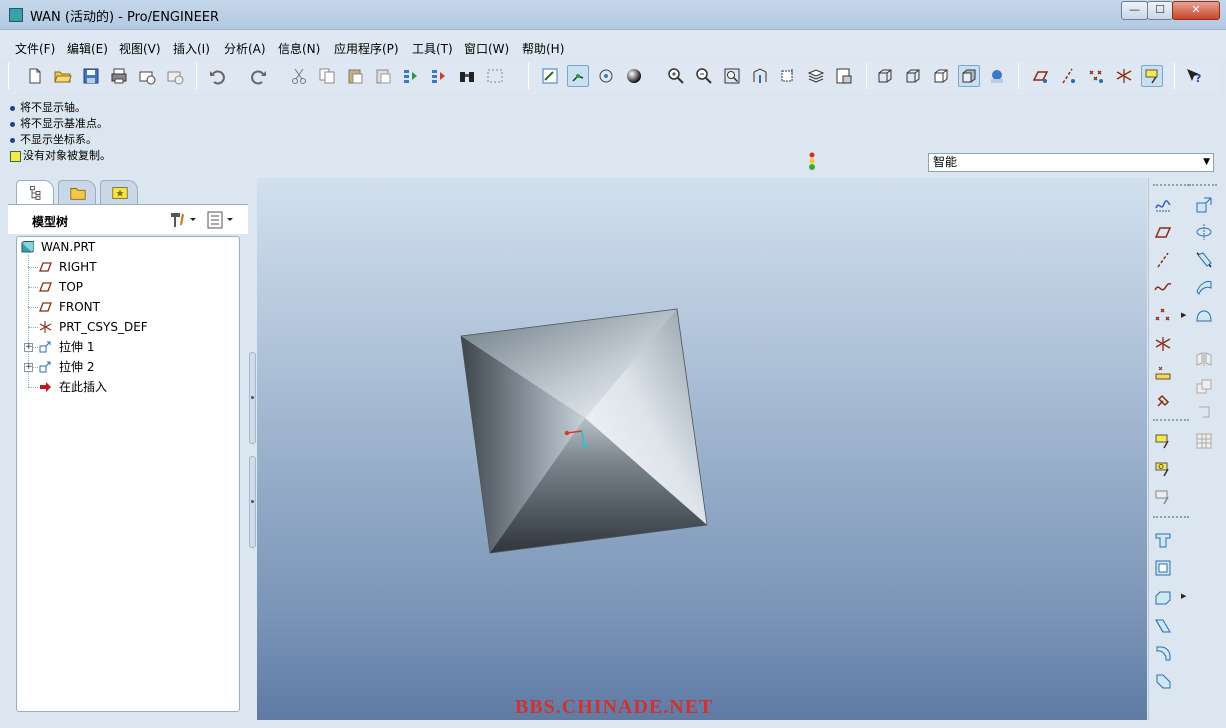  Describe the element at coordinates (1152, 76) in the screenshot. I see `annotation-toggle` at that location.